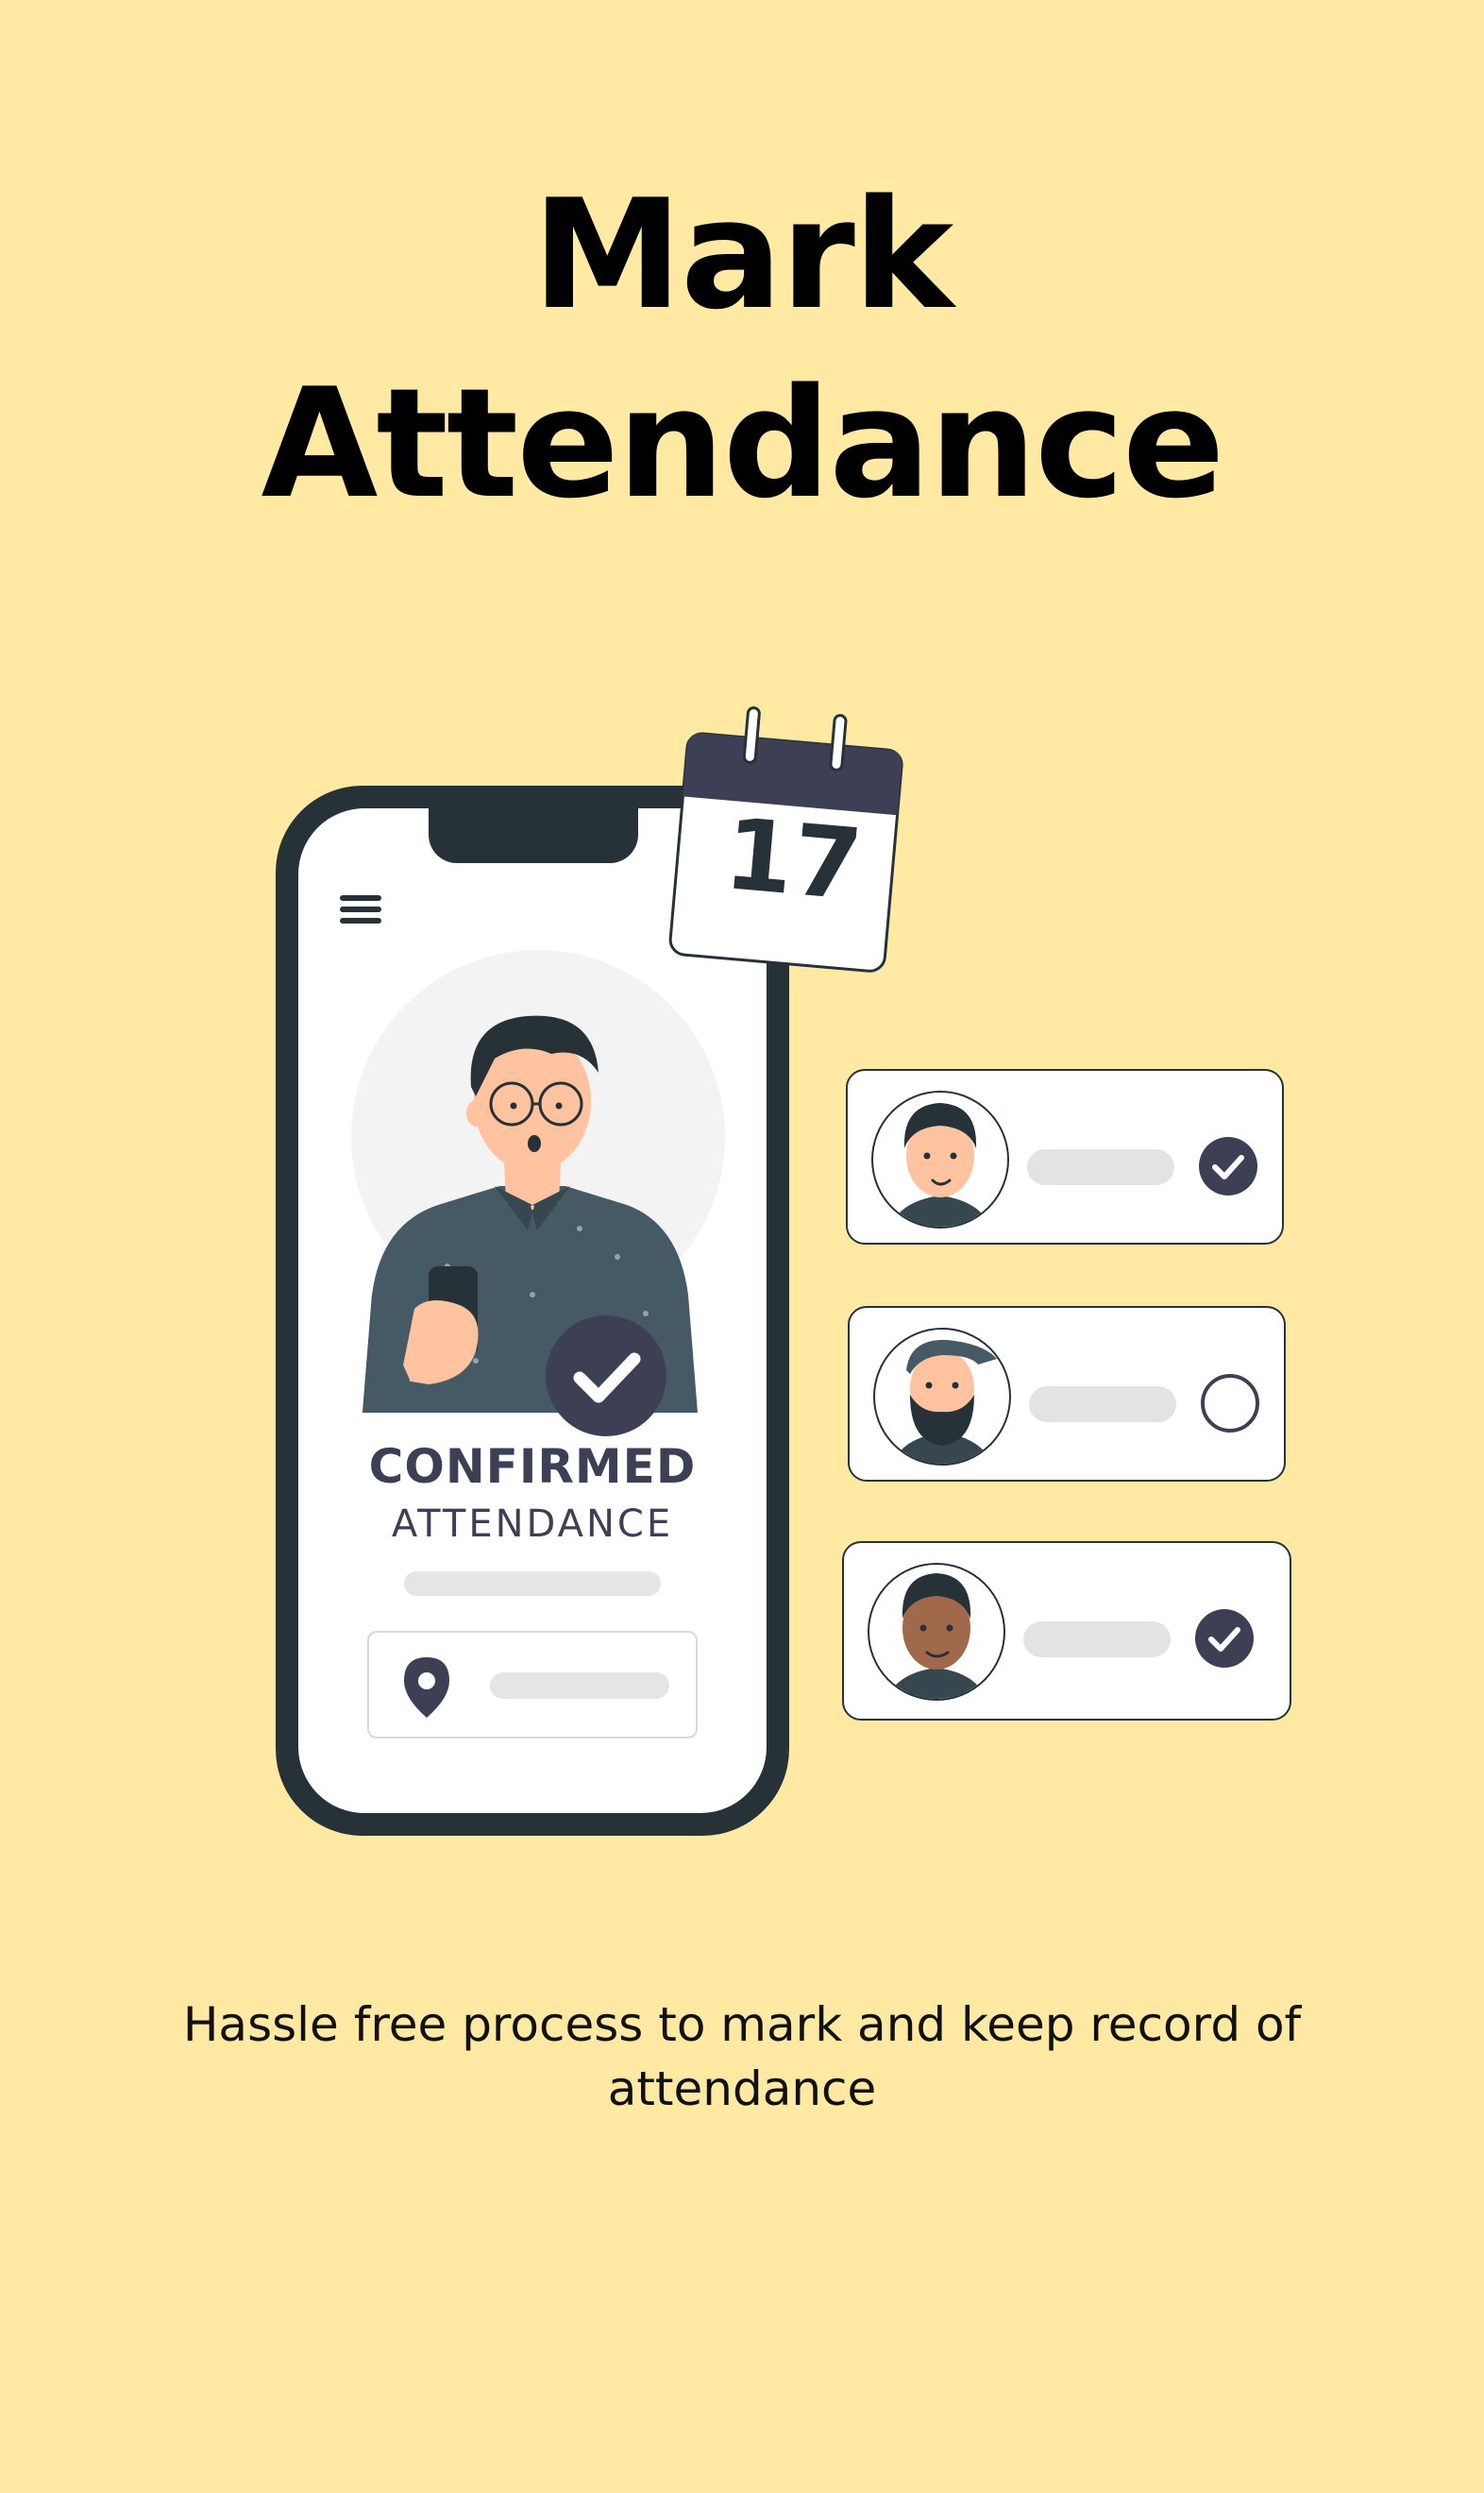  What do you see at coordinates (743, 443) in the screenshot?
I see `page-title-line-2: Attendance` at bounding box center [743, 443].